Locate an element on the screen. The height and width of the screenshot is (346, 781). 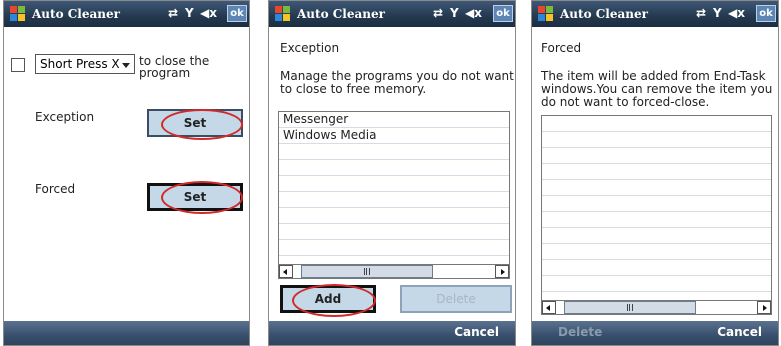
softkey-bar: Delete Cancel is located at coordinates (655, 333).